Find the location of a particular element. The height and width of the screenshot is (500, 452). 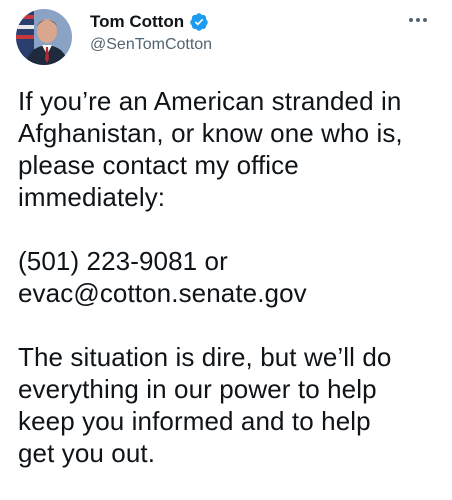

phone-number-text: (501) 223-9081 or is located at coordinates (123, 261).